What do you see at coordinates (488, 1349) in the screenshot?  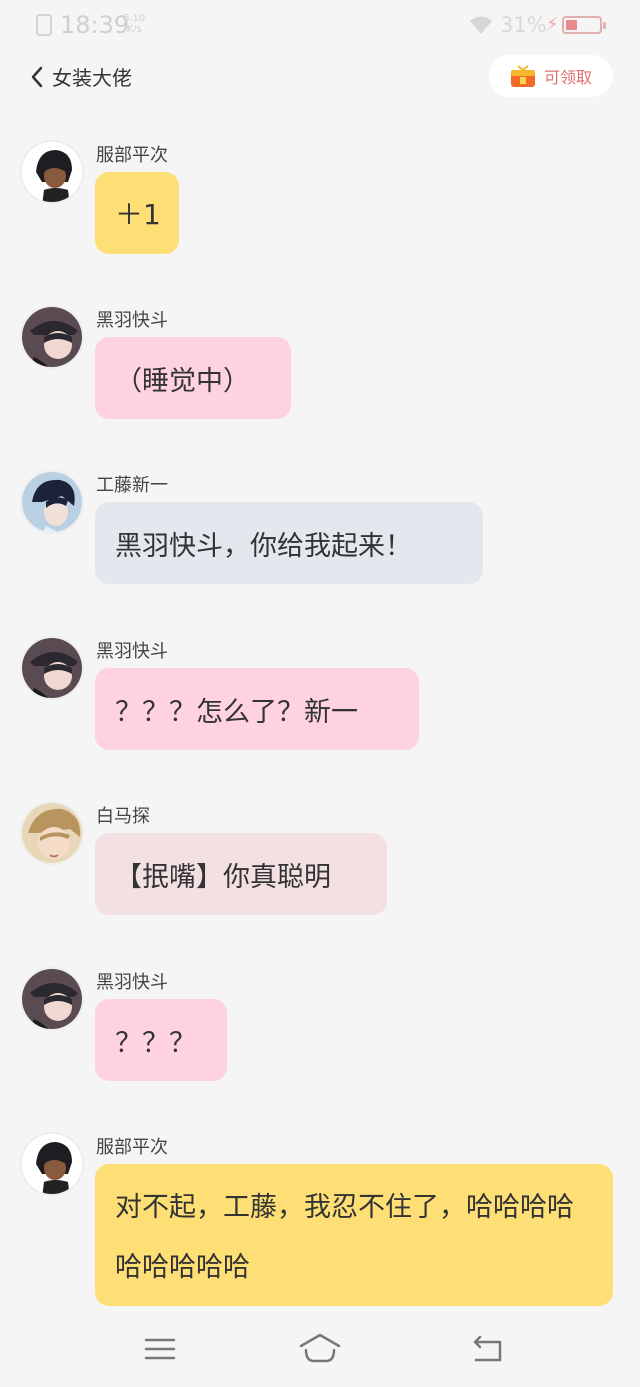 I see `back-icon` at bounding box center [488, 1349].